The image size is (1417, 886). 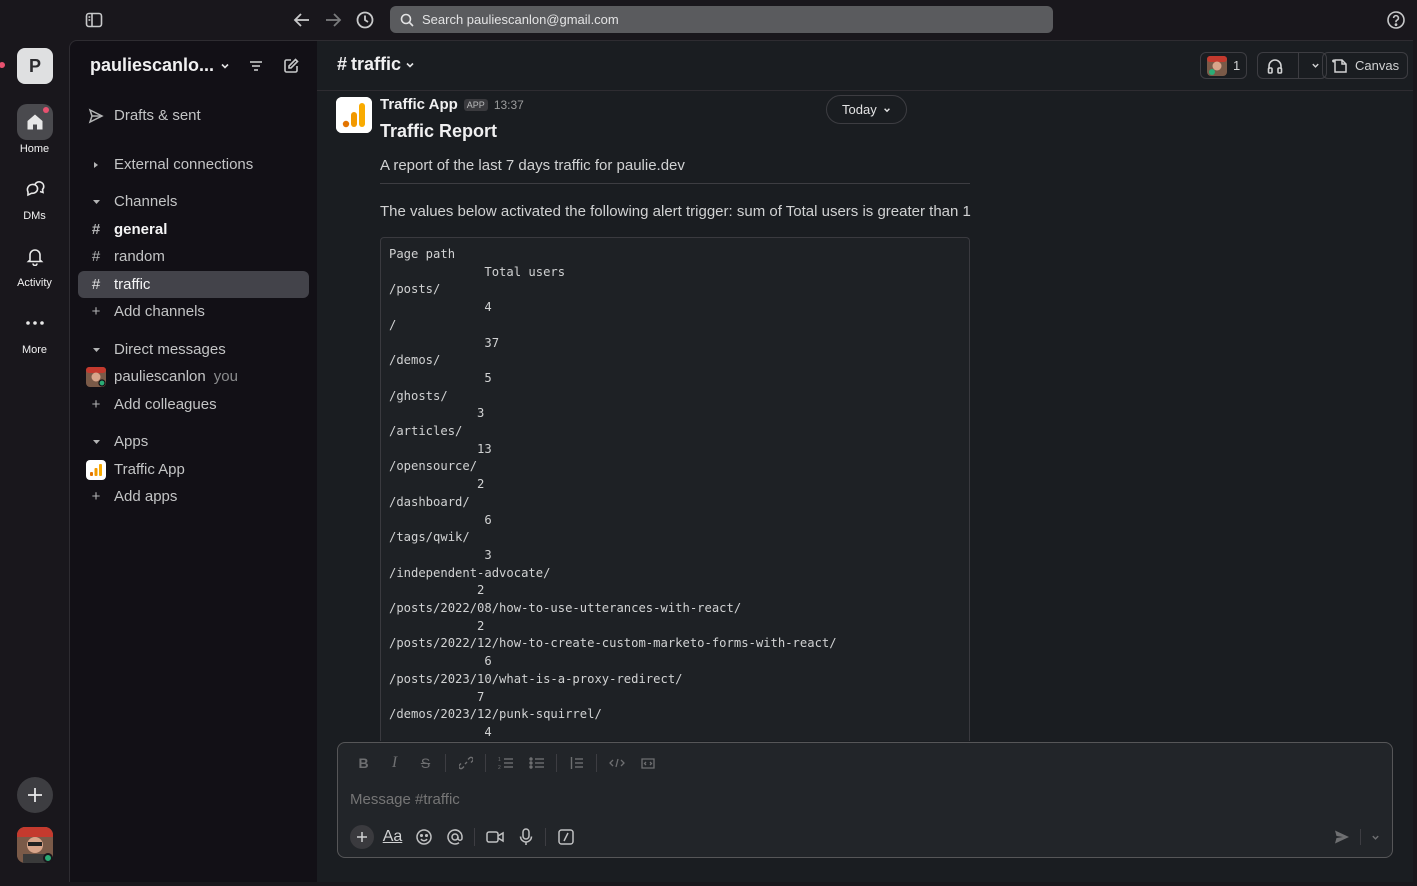 I want to click on canvas-icon, so click(x=1340, y=66).